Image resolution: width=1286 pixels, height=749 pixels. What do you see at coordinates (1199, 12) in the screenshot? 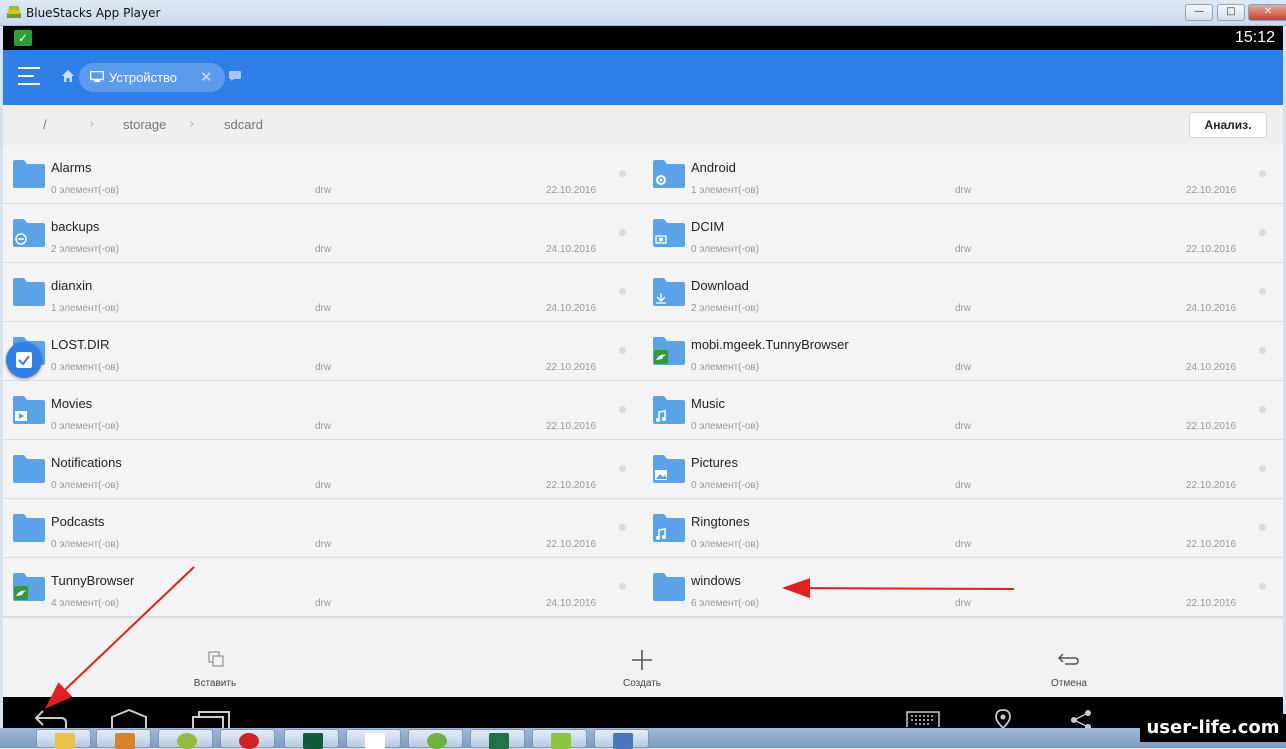
I see `minimize-button: —` at bounding box center [1199, 12].